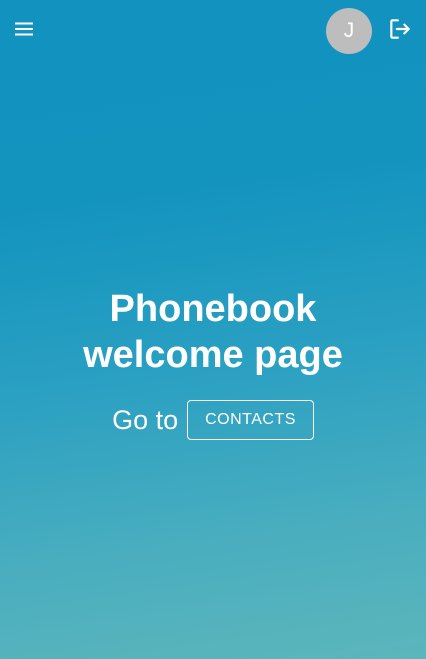  I want to click on goto-row: Go to CONTACTS, so click(213, 420).